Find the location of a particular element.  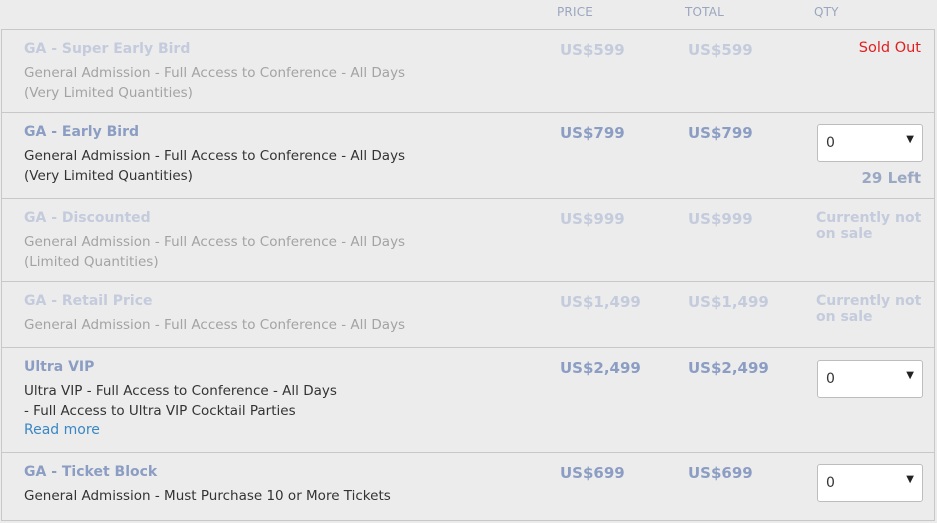

ticket-name: GA - Super Early Bird is located at coordinates (107, 49).